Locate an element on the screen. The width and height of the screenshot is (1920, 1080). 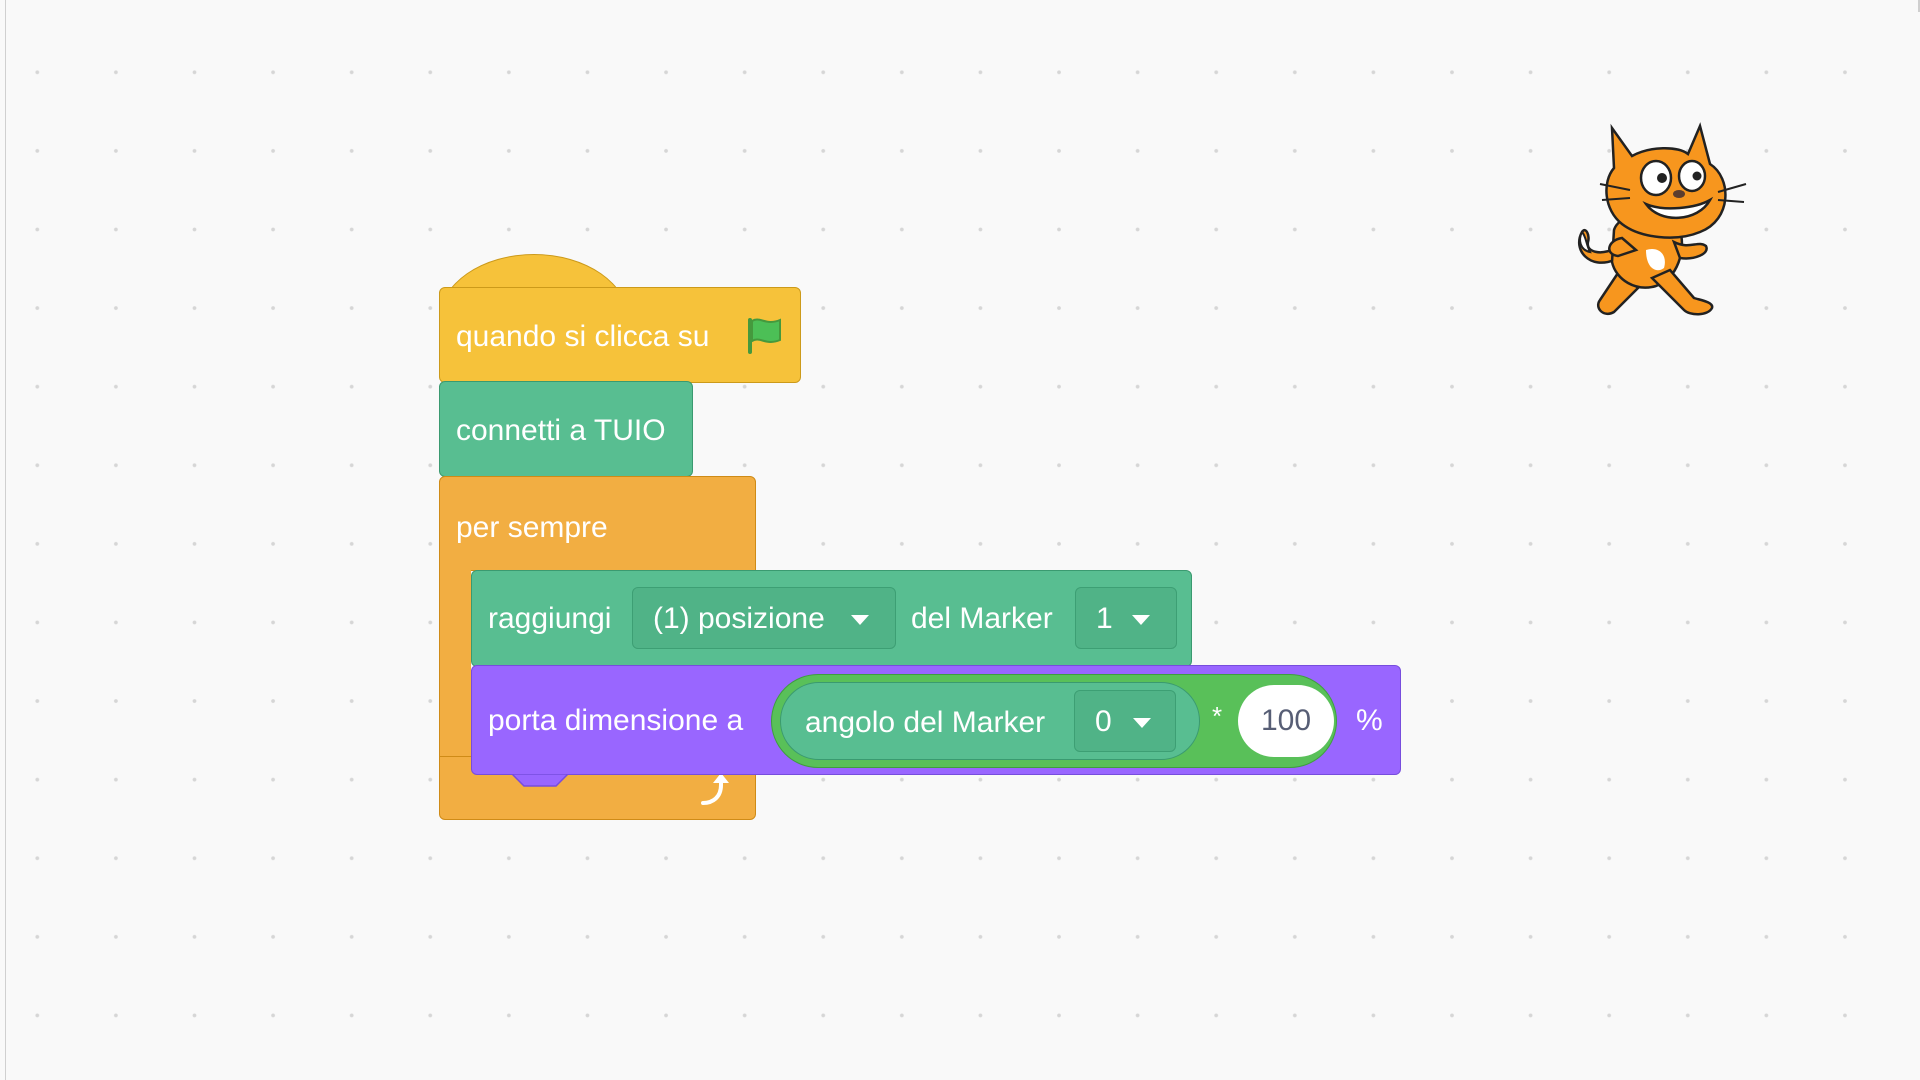
scratch-cat-icon is located at coordinates (1660, 225).